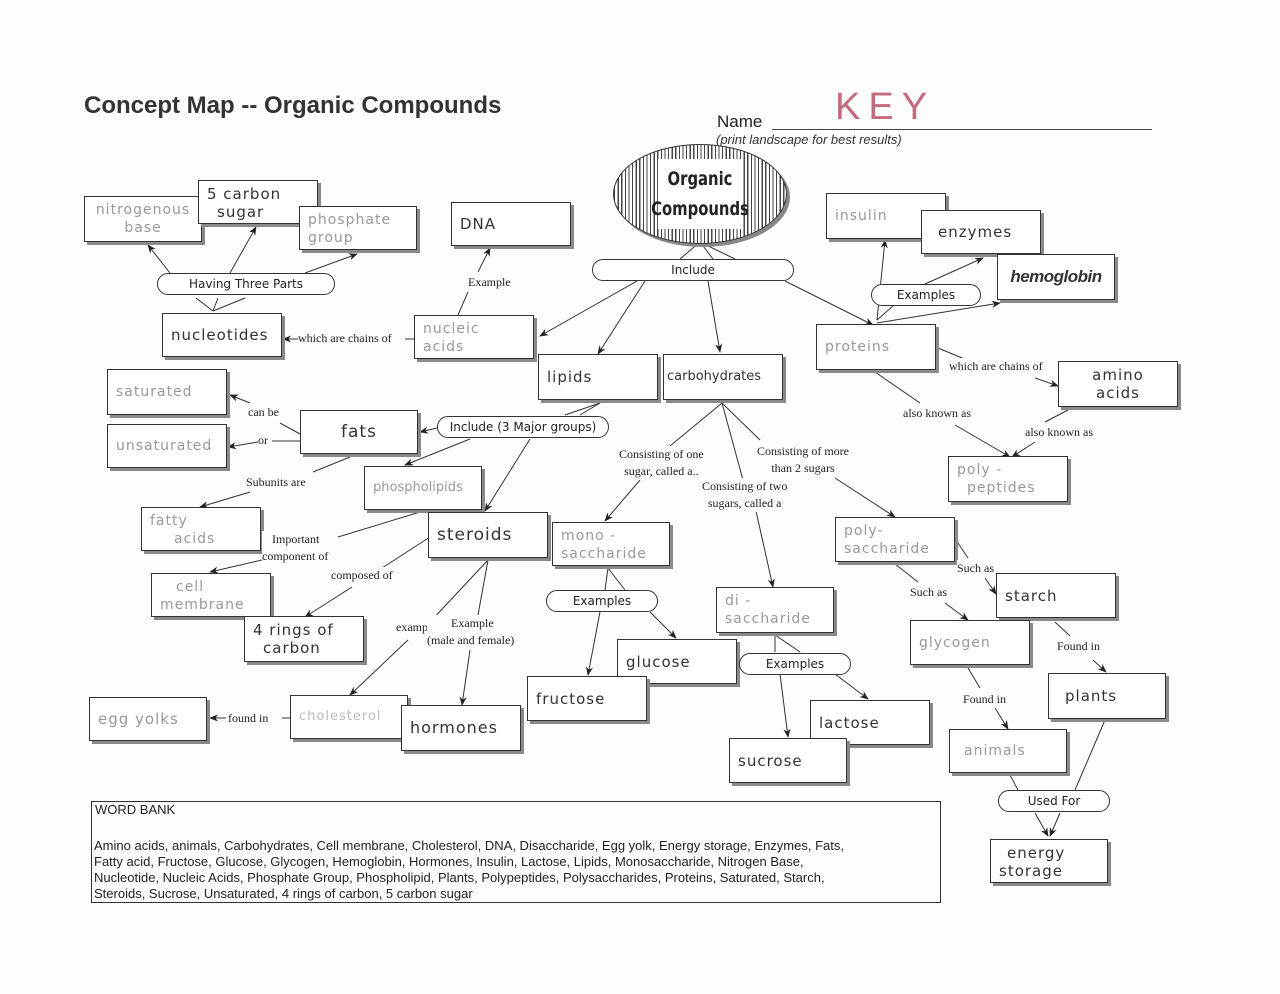 This screenshot has width=1280, height=994. I want to click on label-line: Consisting of two, so click(745, 486).